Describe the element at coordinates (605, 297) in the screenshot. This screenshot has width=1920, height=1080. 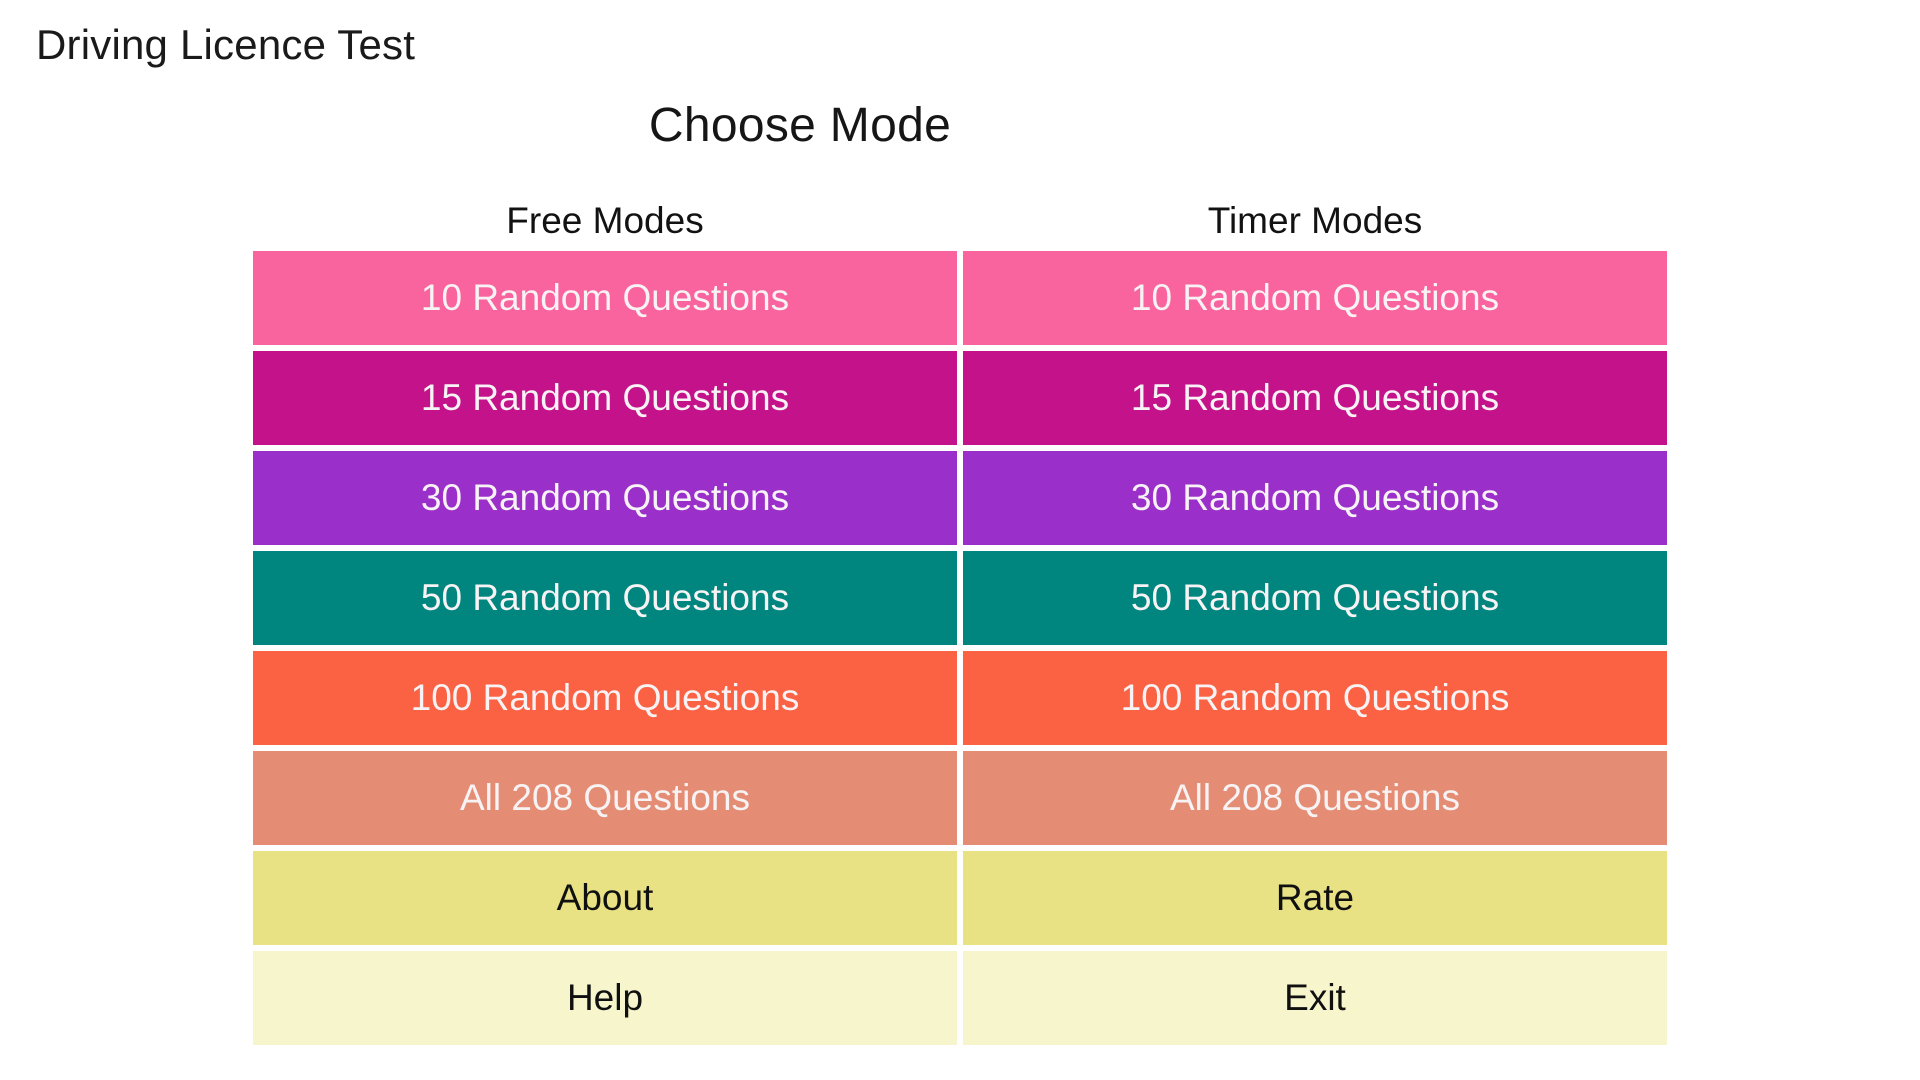
I see `tile-free-0: 10 Random Questions` at that location.